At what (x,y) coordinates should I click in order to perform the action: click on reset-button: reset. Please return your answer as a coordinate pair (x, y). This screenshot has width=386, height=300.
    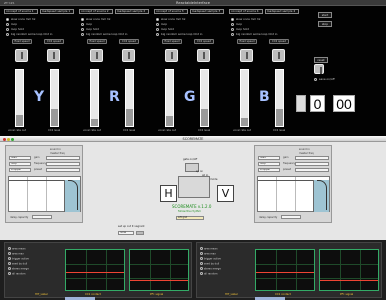
    Looking at the image, I should click on (321, 60).